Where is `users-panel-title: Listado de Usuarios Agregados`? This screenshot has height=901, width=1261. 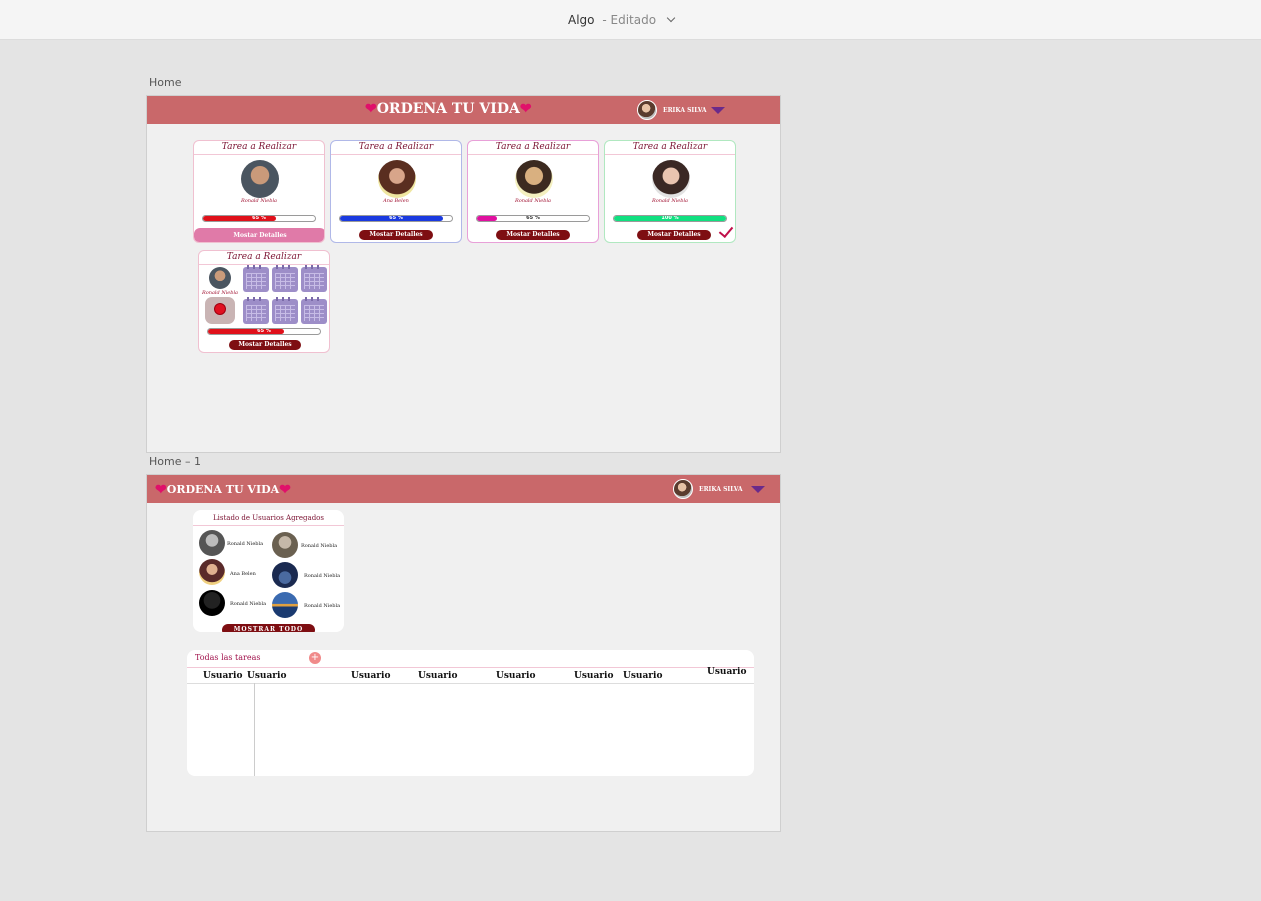
users-panel-title: Listado de Usuarios Agregados is located at coordinates (268, 518).